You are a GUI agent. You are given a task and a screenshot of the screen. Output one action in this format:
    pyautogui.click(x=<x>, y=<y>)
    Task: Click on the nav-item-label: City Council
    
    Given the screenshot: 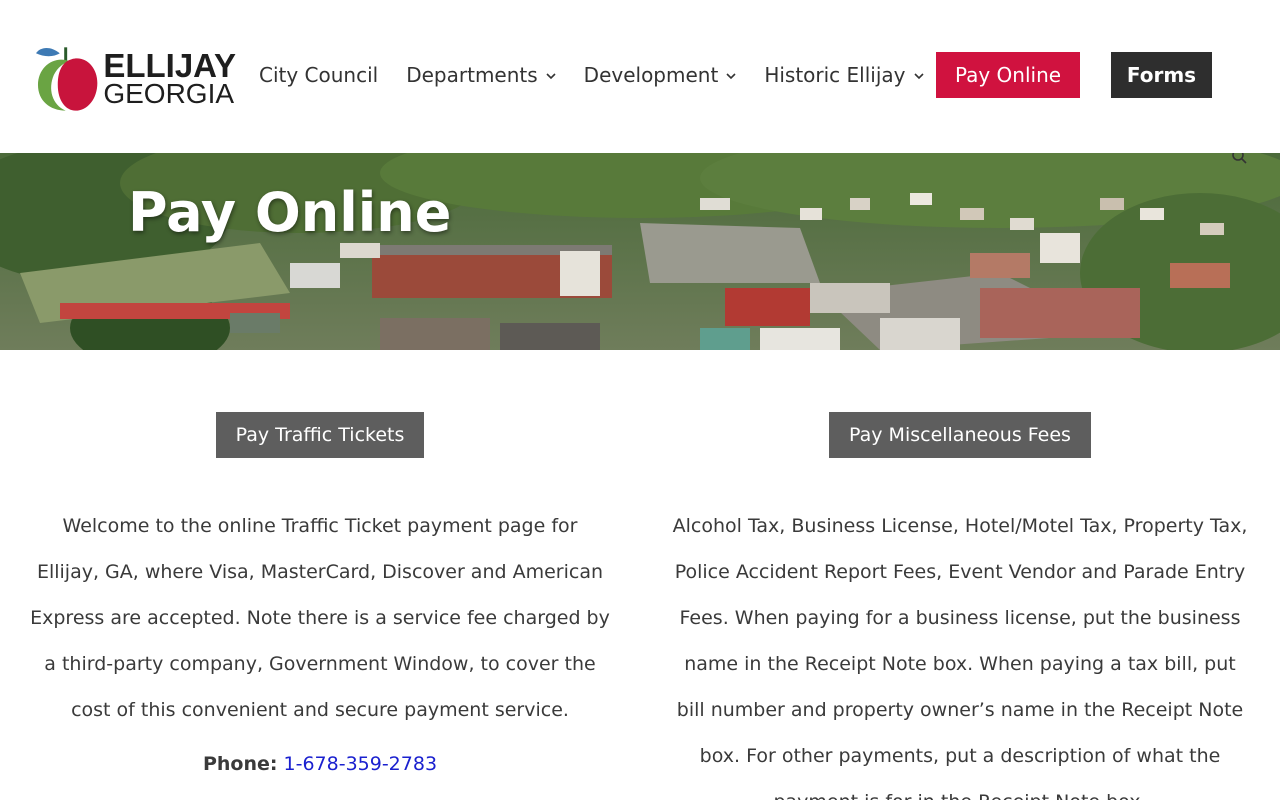 What is the action you would take?
    pyautogui.click(x=319, y=75)
    